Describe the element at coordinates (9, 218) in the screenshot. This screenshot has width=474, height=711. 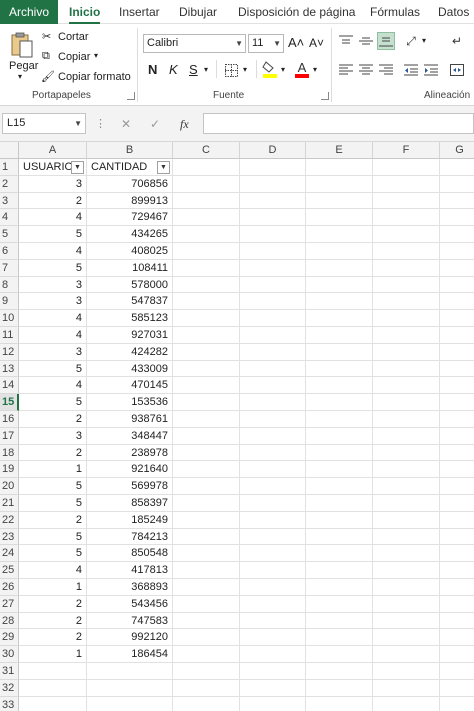
I see `row-header: 4` at that location.